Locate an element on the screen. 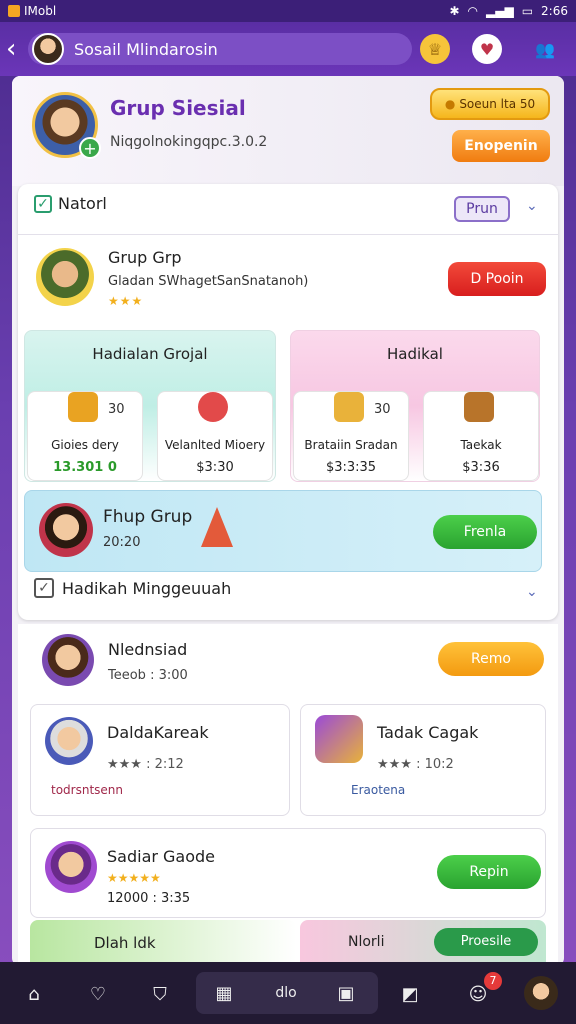  carrier-label: IMobl is located at coordinates (40, 11).